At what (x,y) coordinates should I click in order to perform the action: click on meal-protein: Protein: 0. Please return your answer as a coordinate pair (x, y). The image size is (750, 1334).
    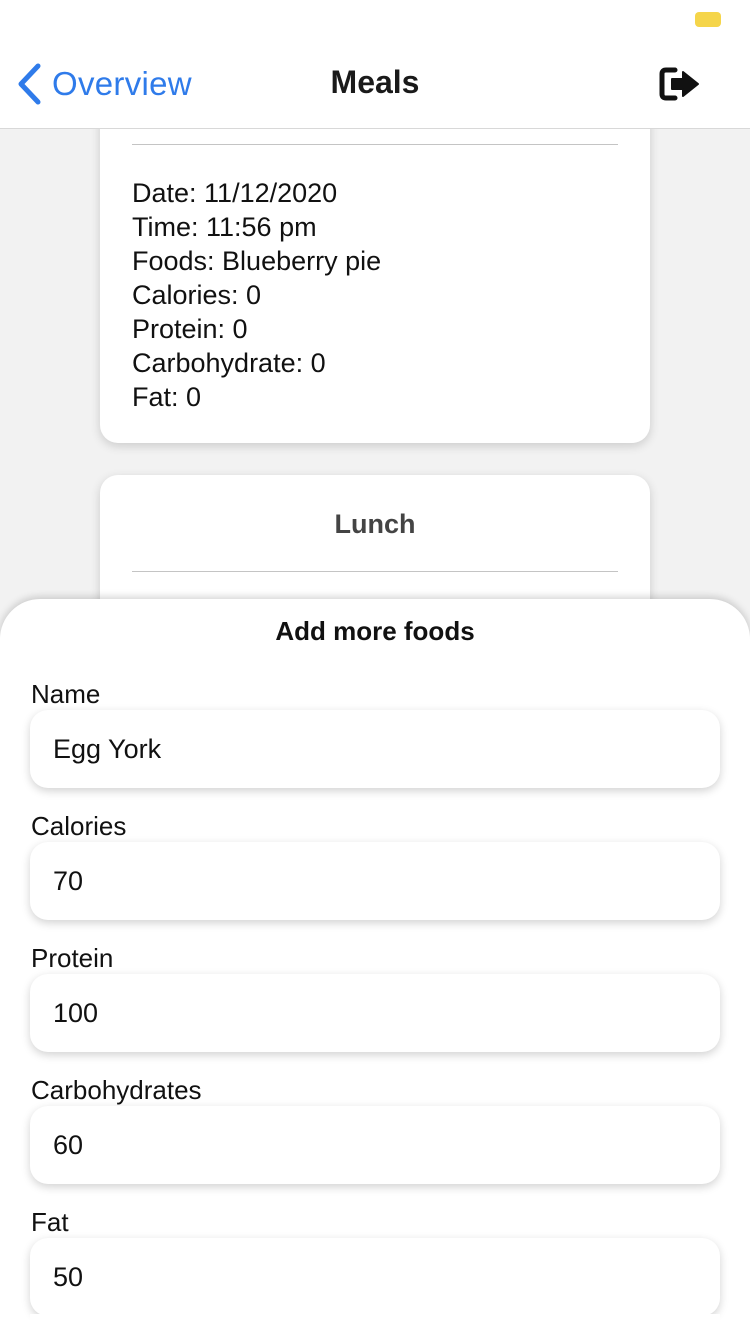
    Looking at the image, I should click on (190, 329).